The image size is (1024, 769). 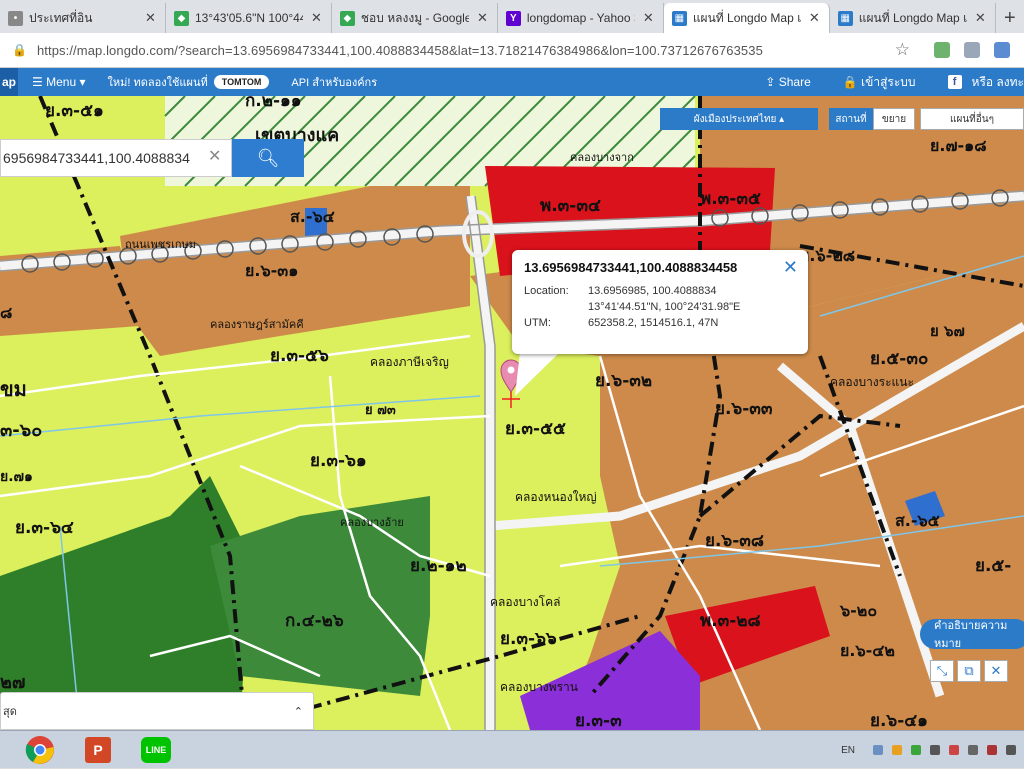 I want to click on network-icon, so click(x=973, y=750).